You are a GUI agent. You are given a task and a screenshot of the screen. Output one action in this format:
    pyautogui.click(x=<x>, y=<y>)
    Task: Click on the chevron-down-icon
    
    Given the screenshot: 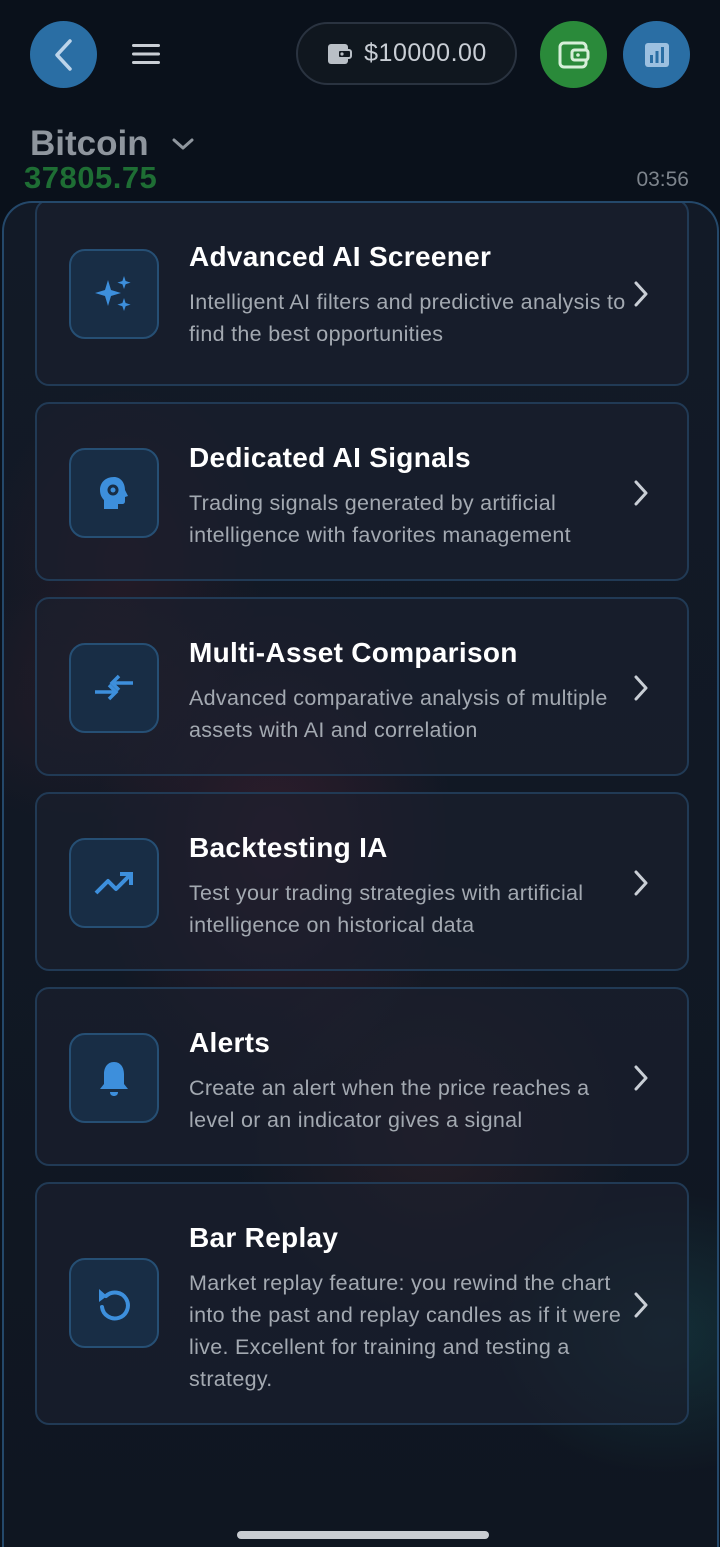 What is the action you would take?
    pyautogui.click(x=183, y=144)
    